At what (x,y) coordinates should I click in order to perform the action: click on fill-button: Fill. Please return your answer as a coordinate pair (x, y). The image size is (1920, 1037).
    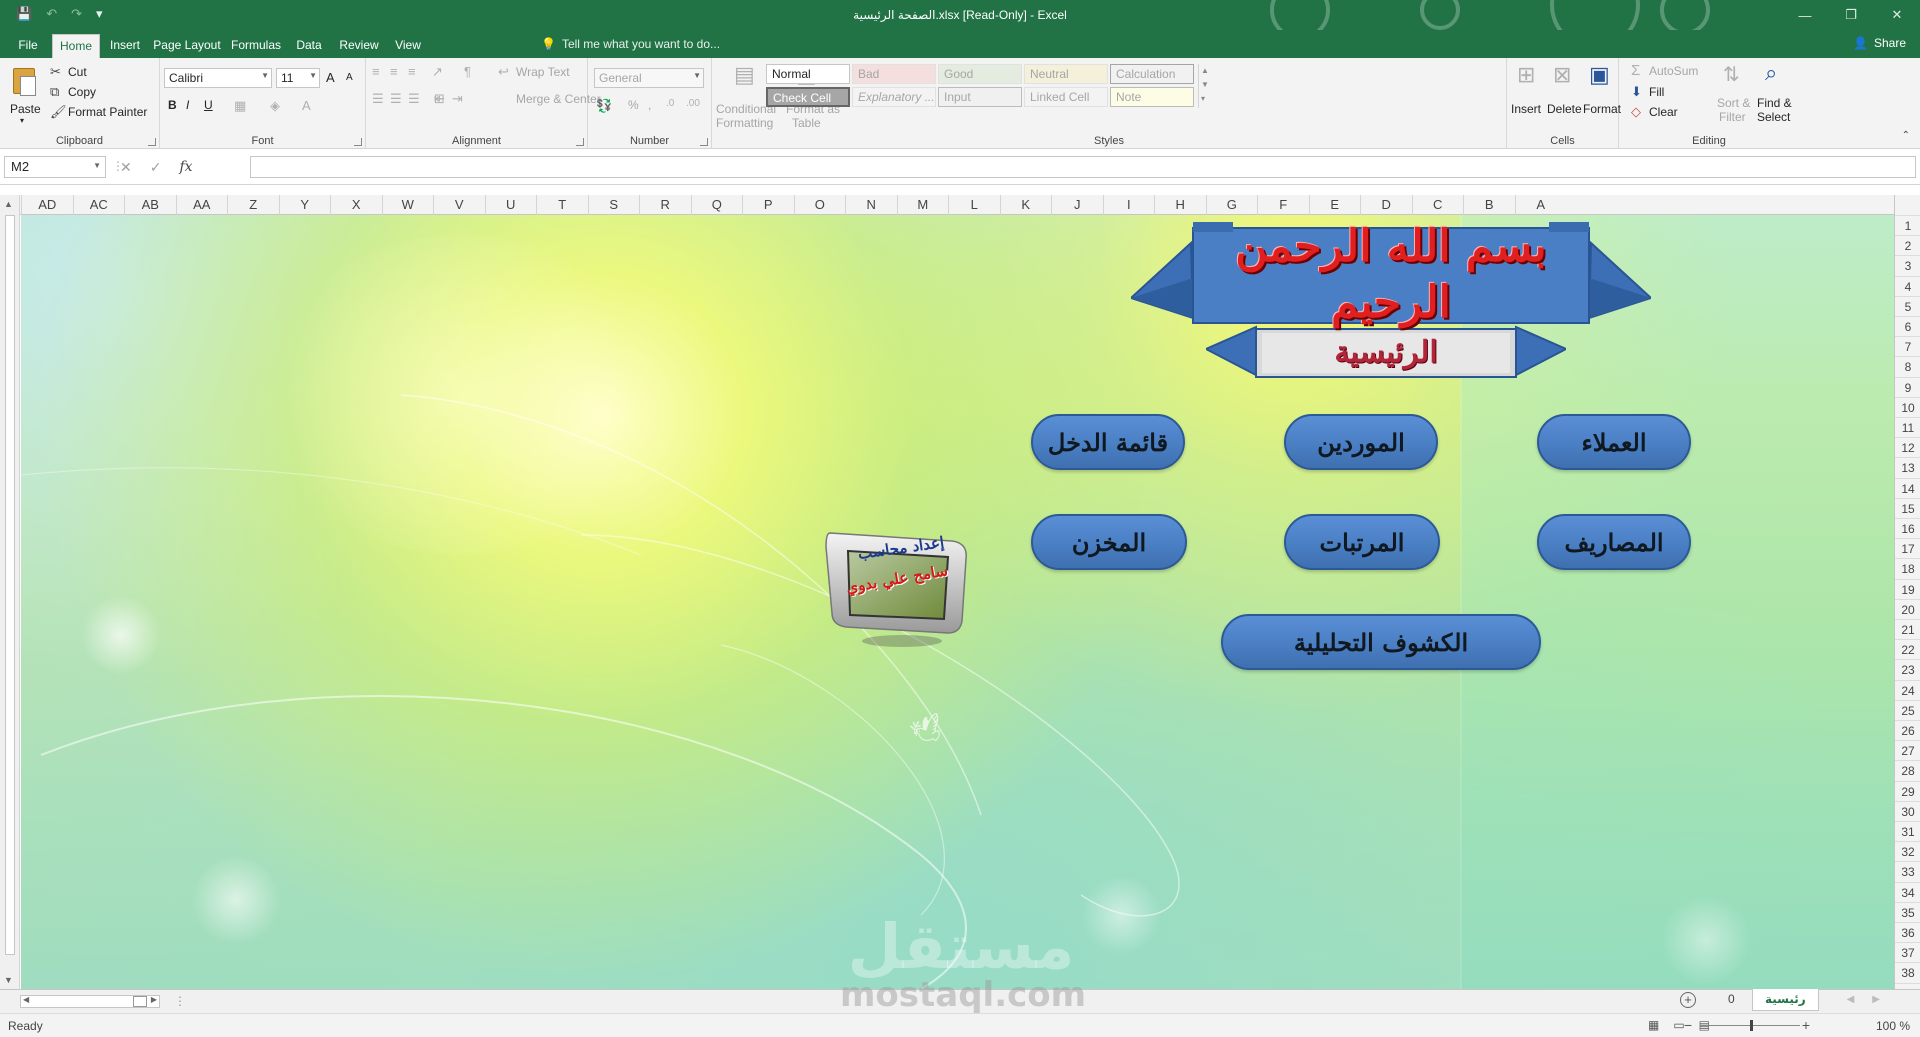
    Looking at the image, I should click on (1656, 92).